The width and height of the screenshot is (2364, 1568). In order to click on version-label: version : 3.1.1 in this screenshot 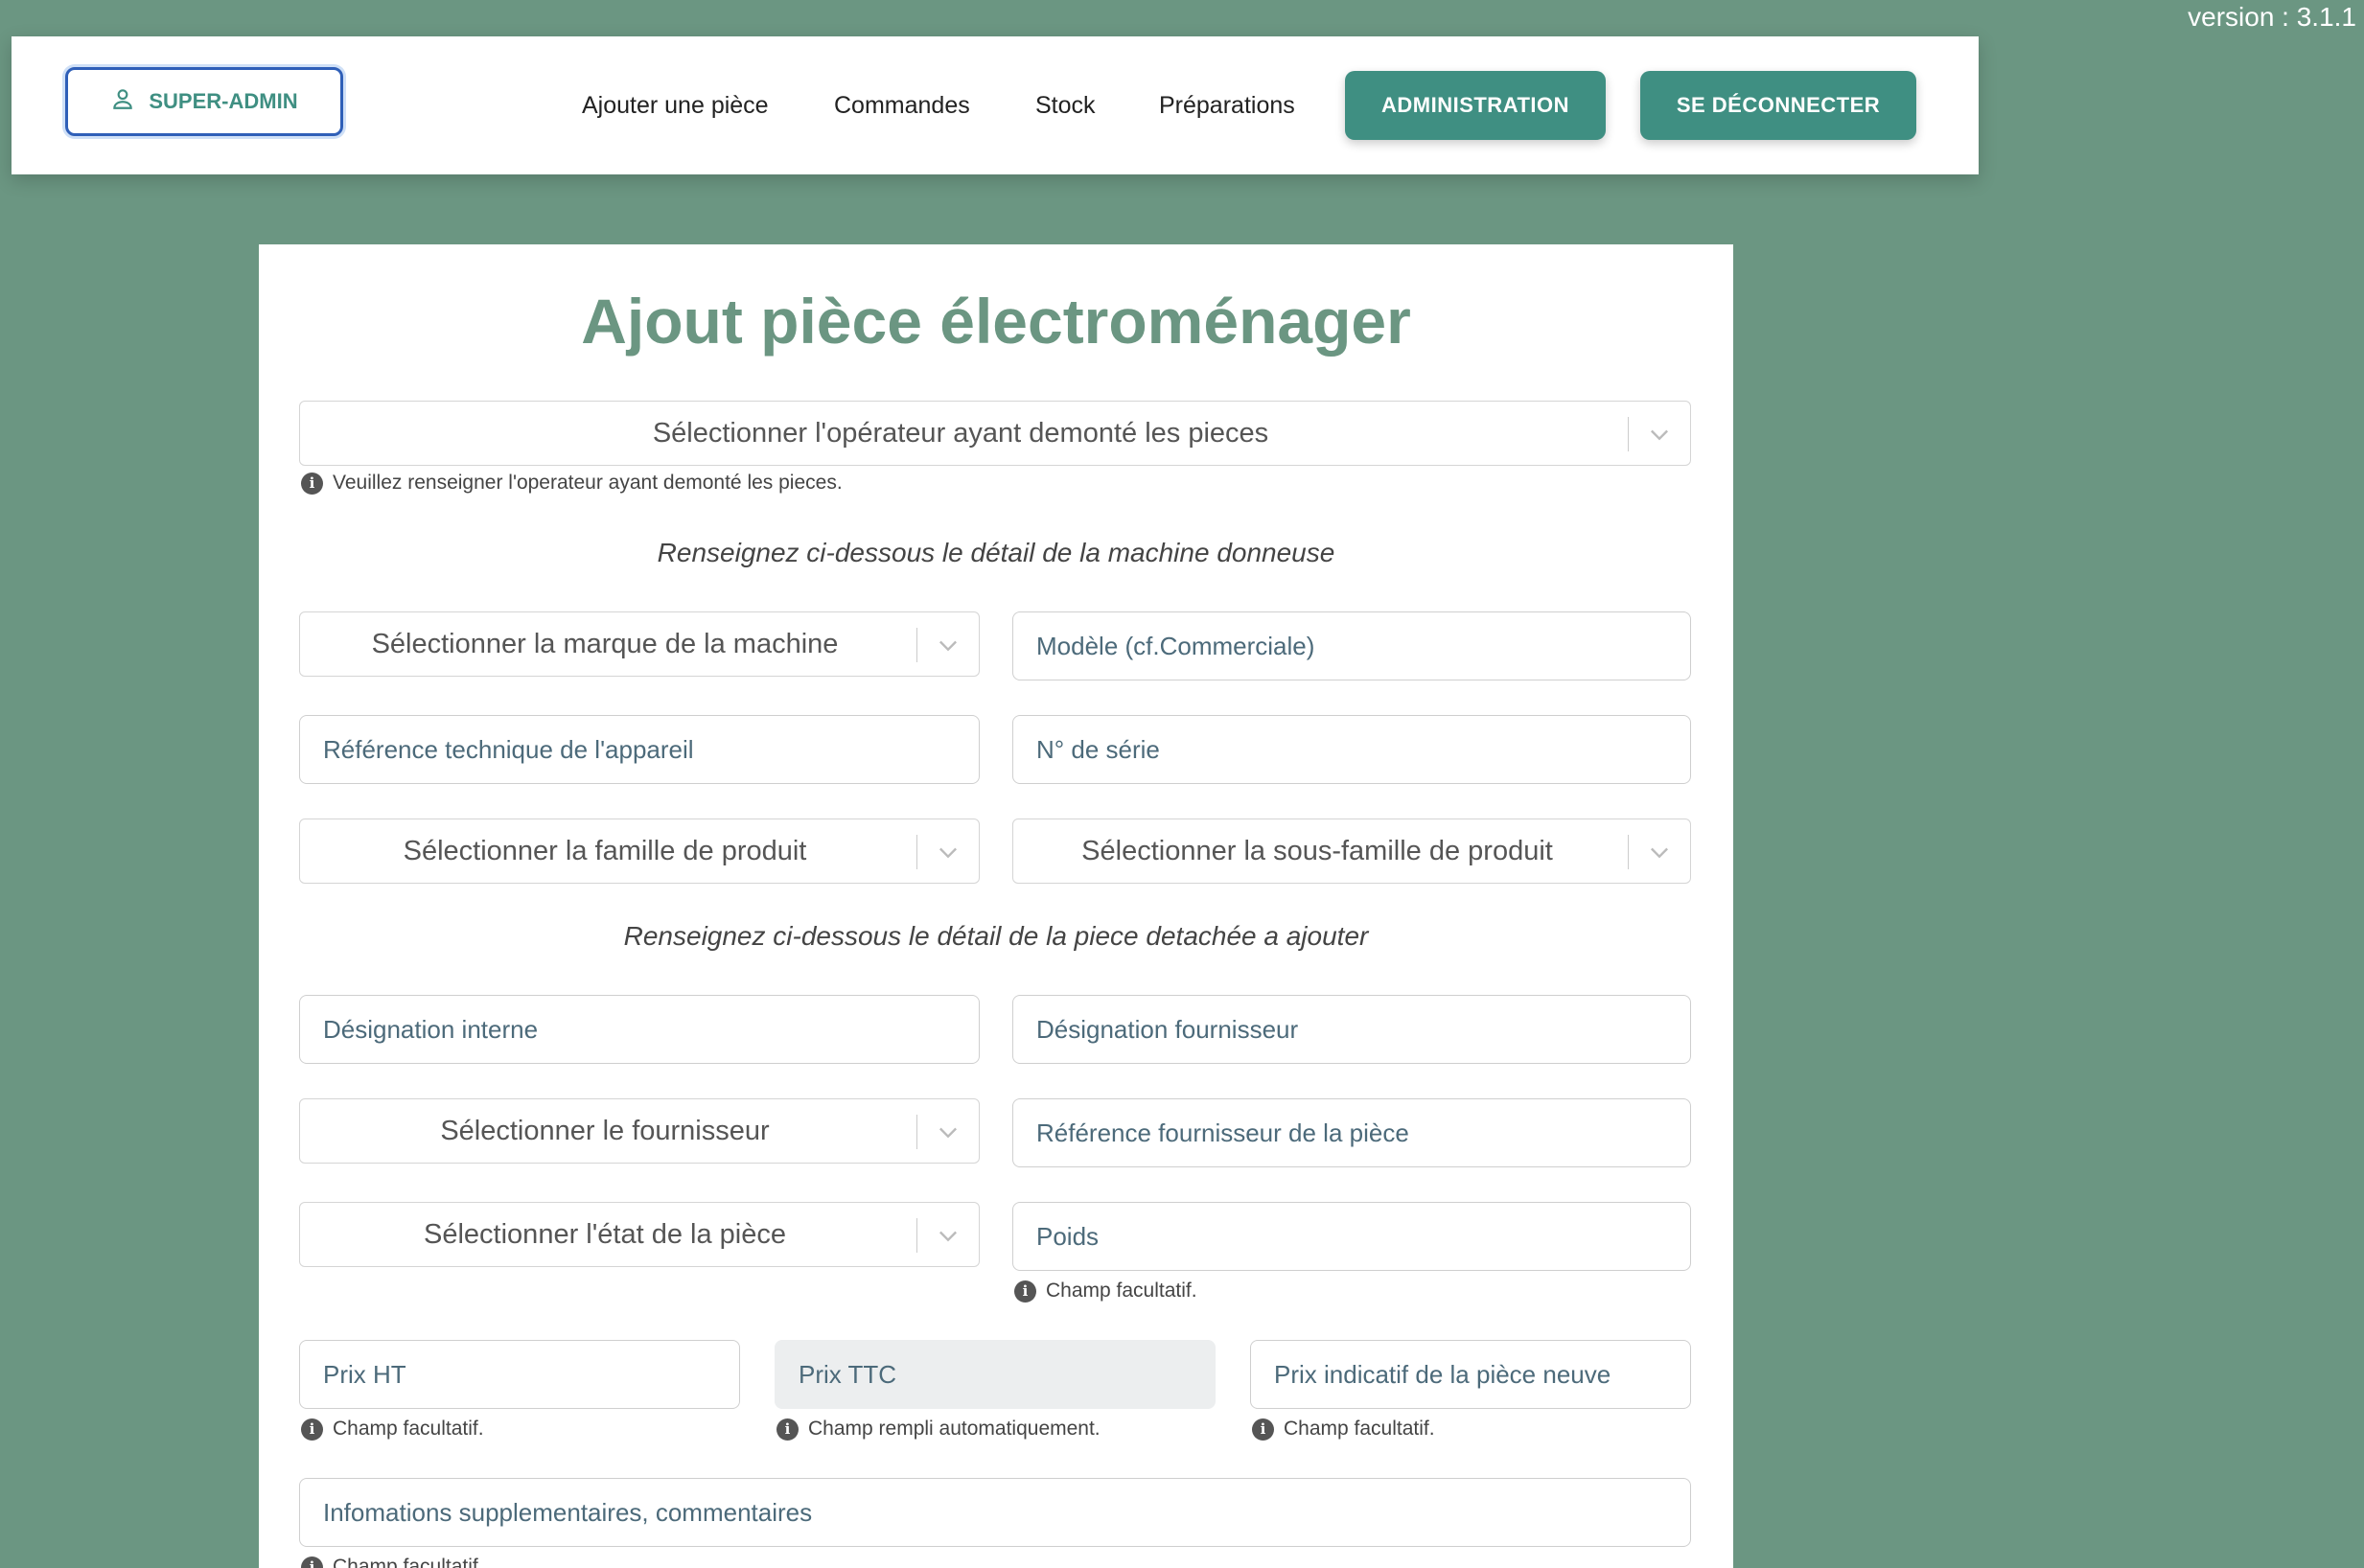, I will do `click(2272, 17)`.